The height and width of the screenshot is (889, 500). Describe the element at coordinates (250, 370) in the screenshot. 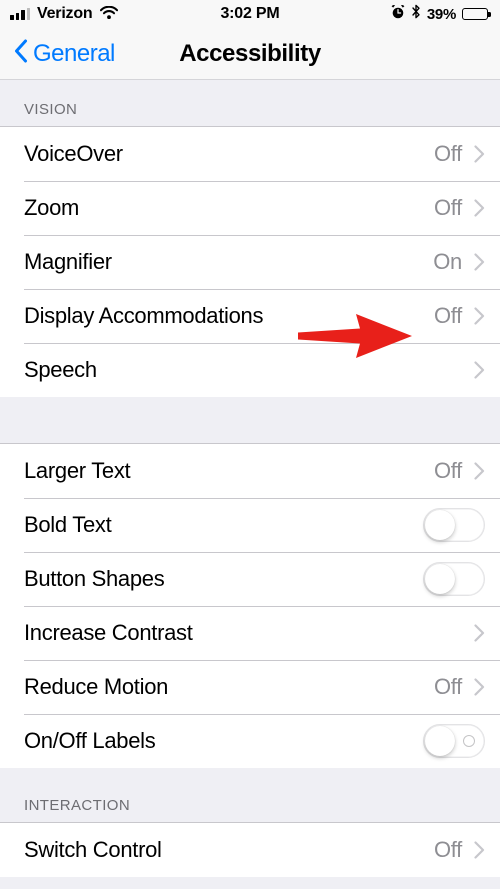

I see `list-item: Speech` at that location.